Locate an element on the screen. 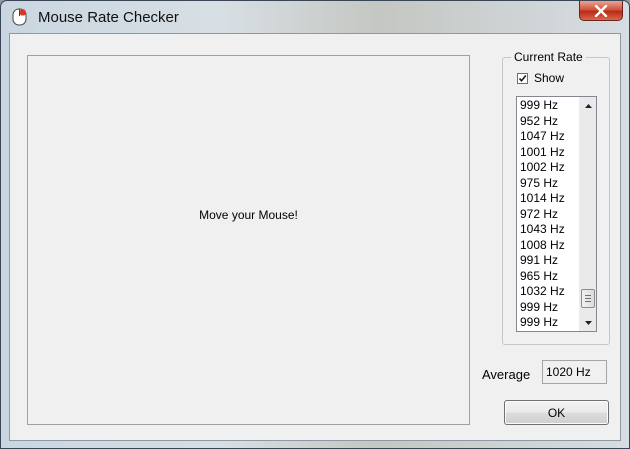  list-item: 965 Hz is located at coordinates (550, 277).